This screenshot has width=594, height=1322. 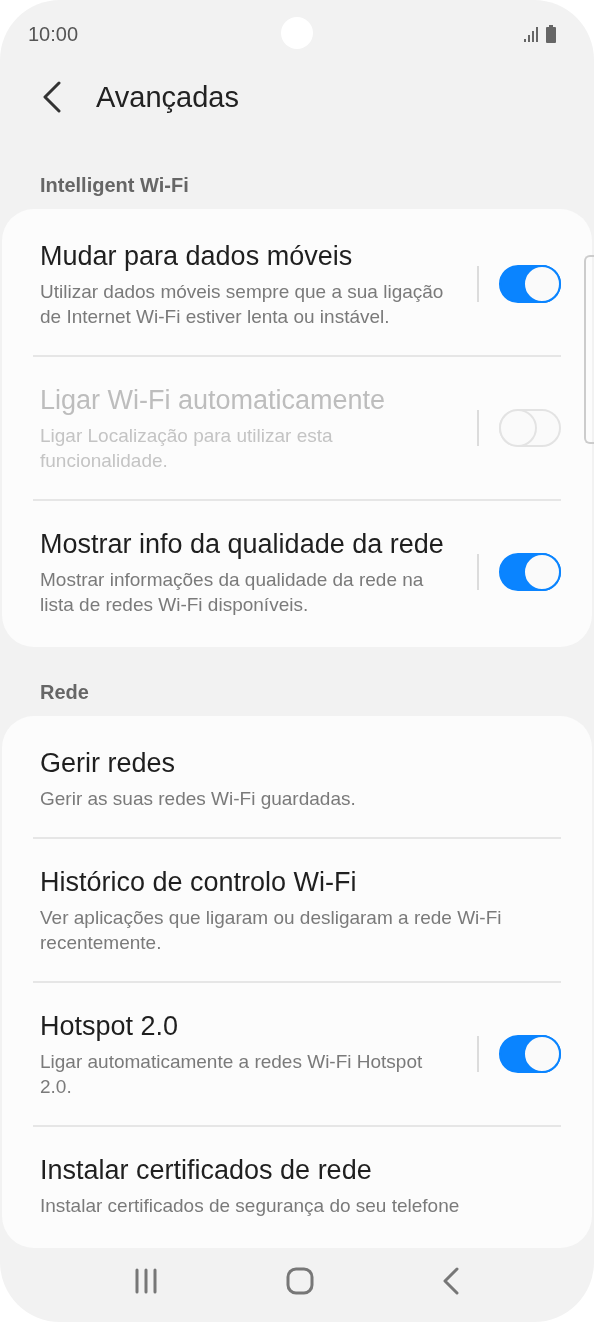 What do you see at coordinates (110, 1026) in the screenshot?
I see `item-title: Hotspot 2.0` at bounding box center [110, 1026].